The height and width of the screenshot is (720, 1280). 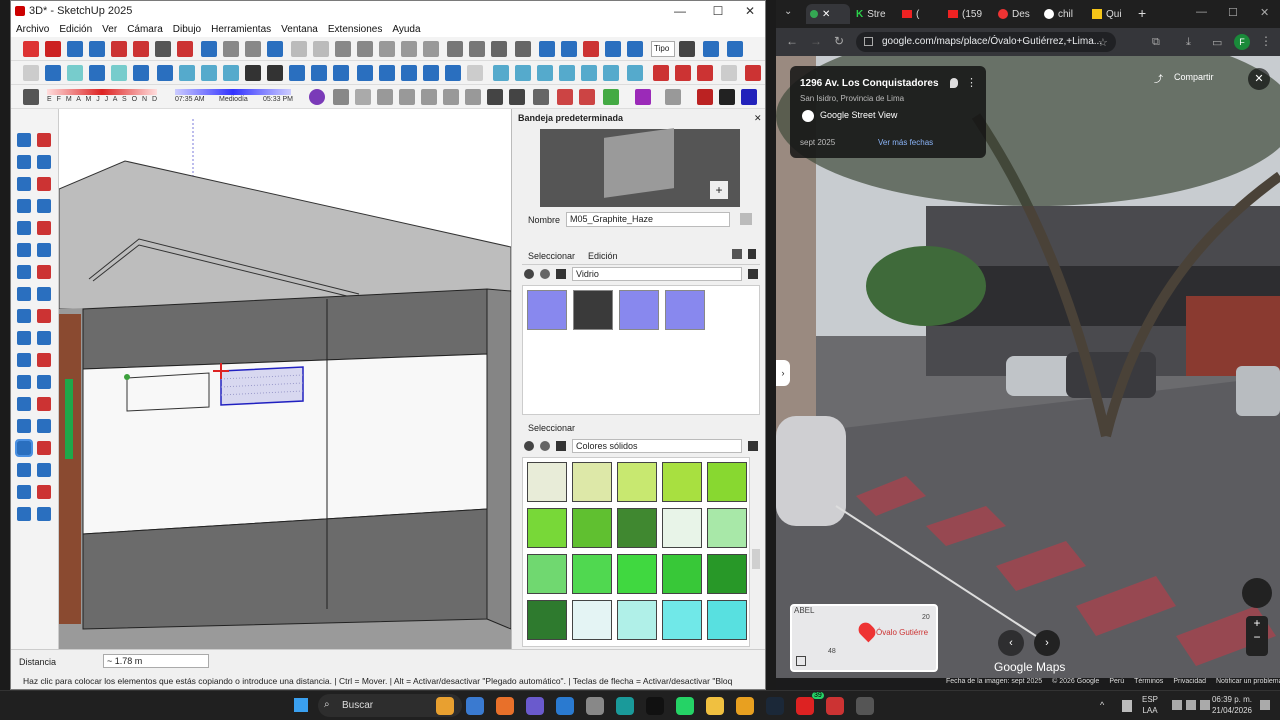 I want to click on rotated-rect-icon, so click(x=44, y=206).